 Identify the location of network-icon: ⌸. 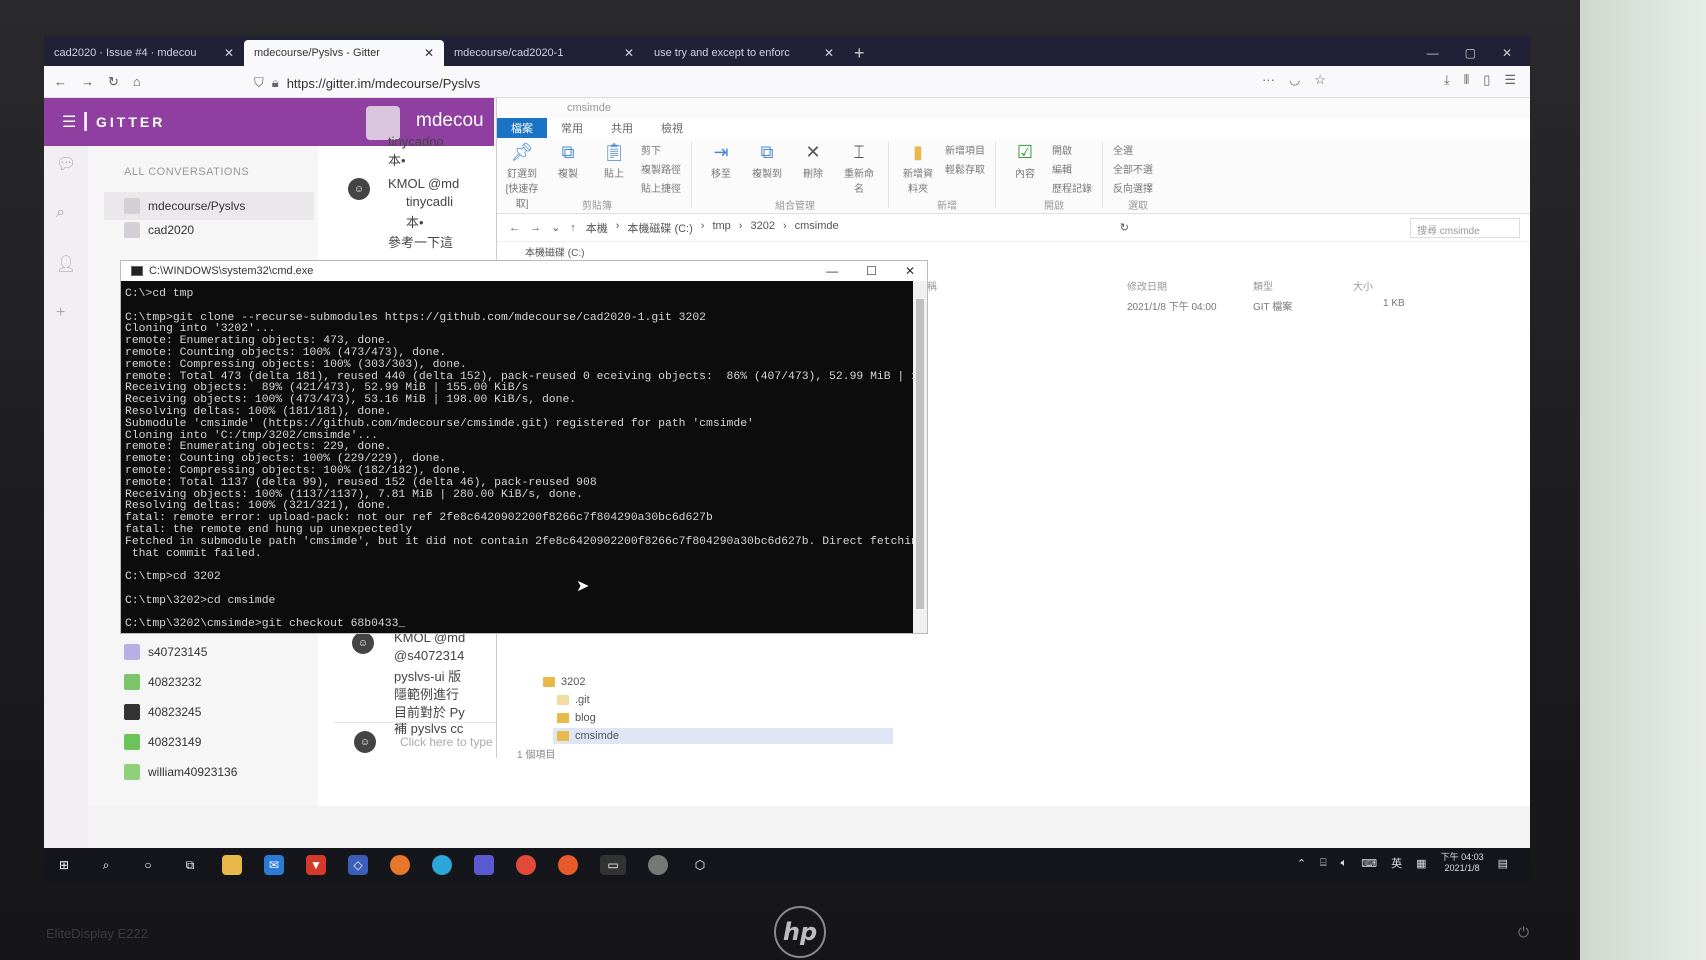
(1323, 863).